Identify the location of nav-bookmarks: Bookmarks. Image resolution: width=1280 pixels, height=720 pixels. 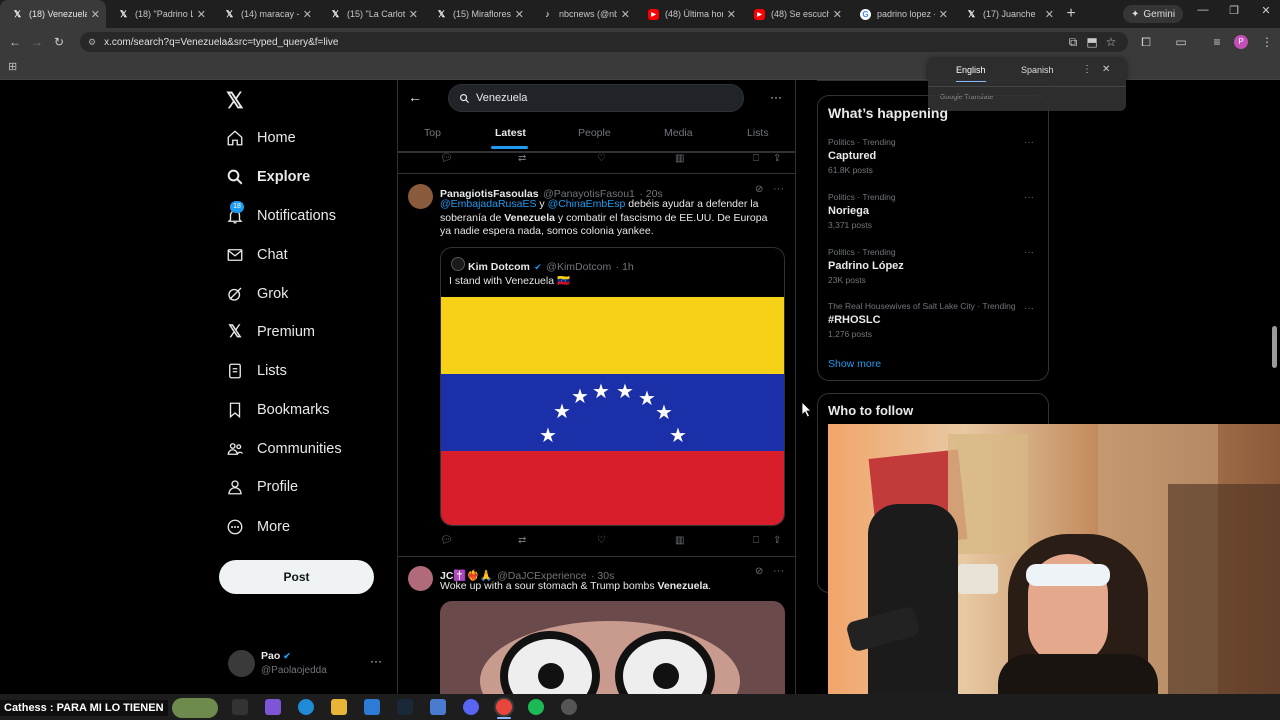
(278, 410).